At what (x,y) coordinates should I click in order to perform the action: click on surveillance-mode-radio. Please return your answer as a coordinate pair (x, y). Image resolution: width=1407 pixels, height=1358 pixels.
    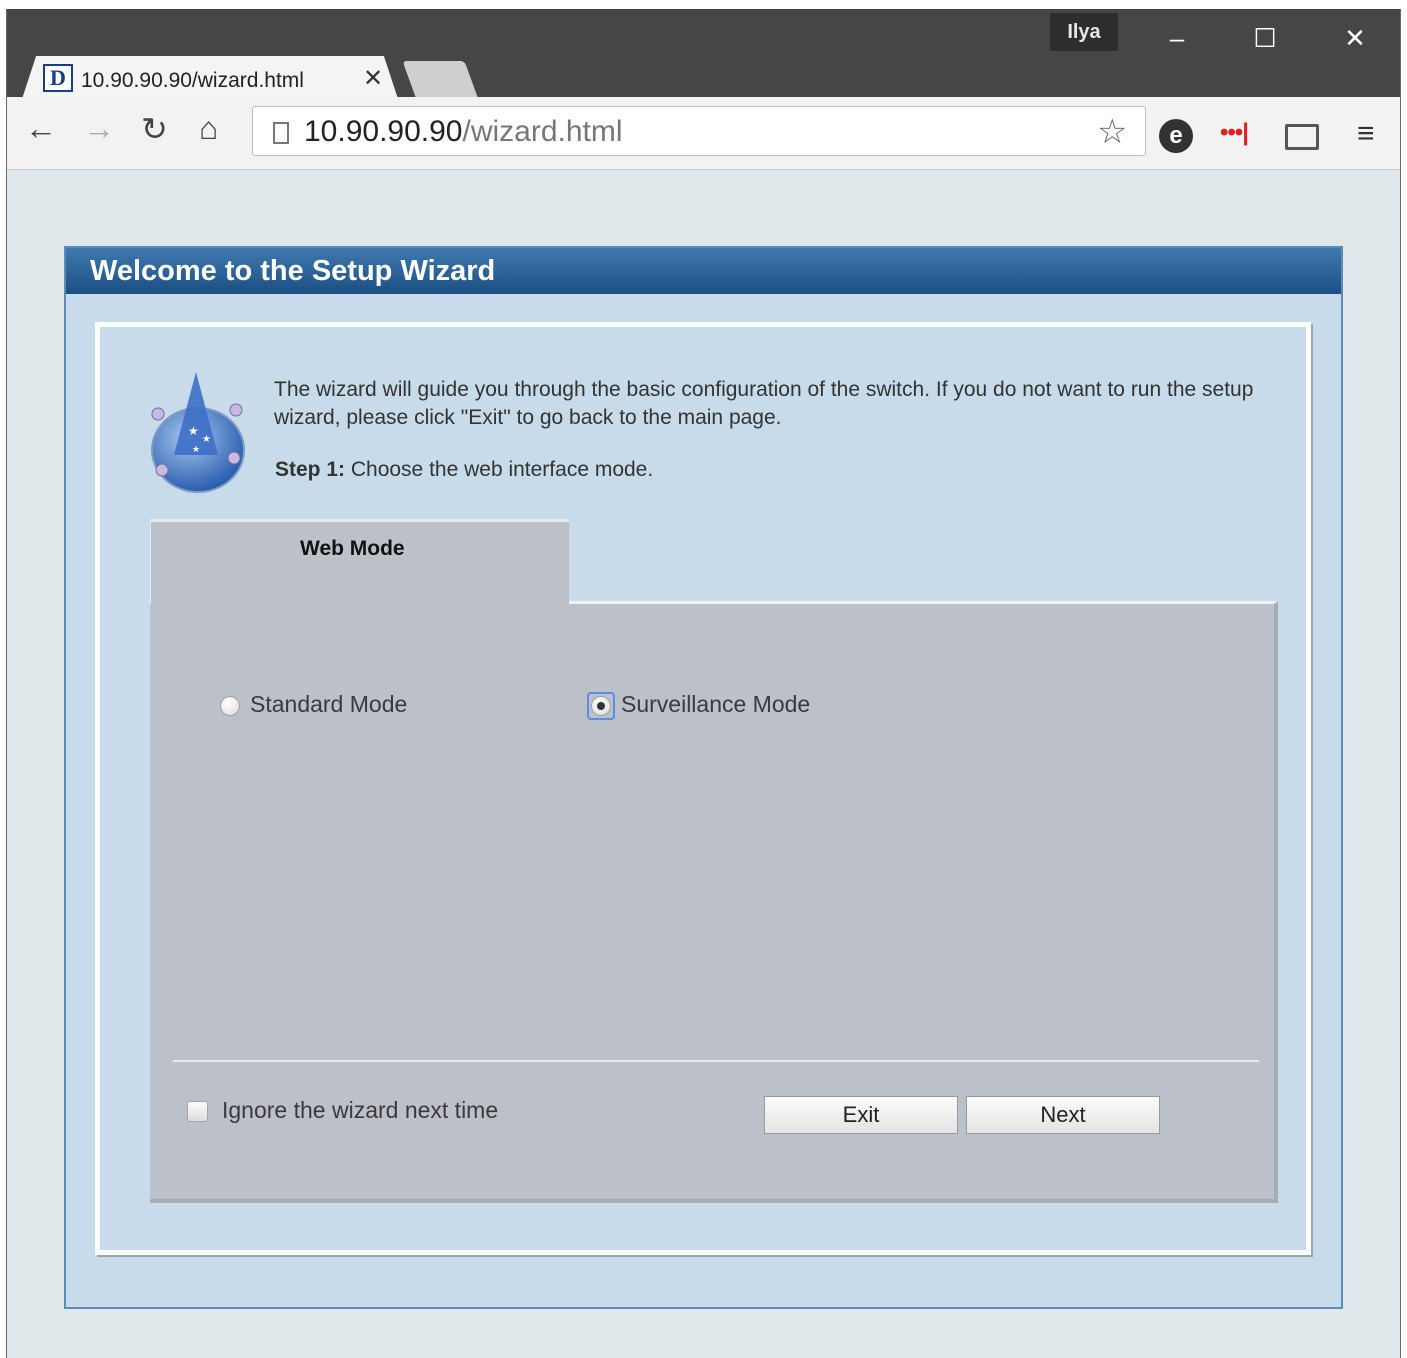
    Looking at the image, I should click on (601, 706).